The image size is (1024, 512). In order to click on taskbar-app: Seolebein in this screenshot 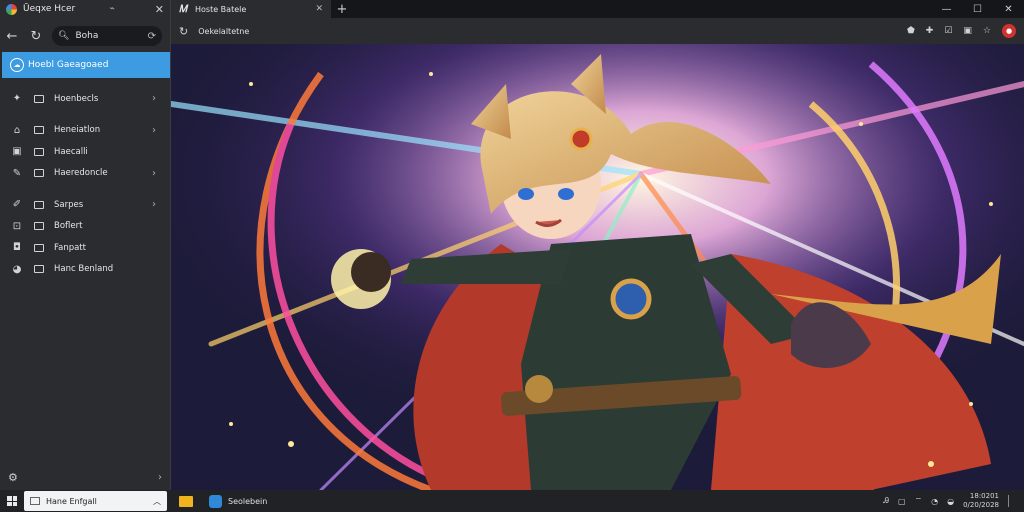, I will do `click(238, 501)`.